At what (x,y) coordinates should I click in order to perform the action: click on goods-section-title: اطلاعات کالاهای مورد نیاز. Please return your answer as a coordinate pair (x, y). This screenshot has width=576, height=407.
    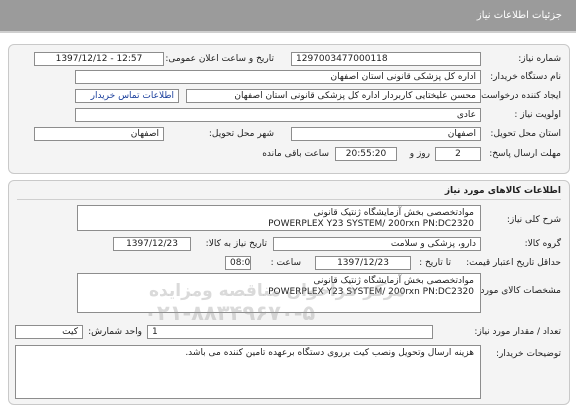
    Looking at the image, I should click on (502, 191).